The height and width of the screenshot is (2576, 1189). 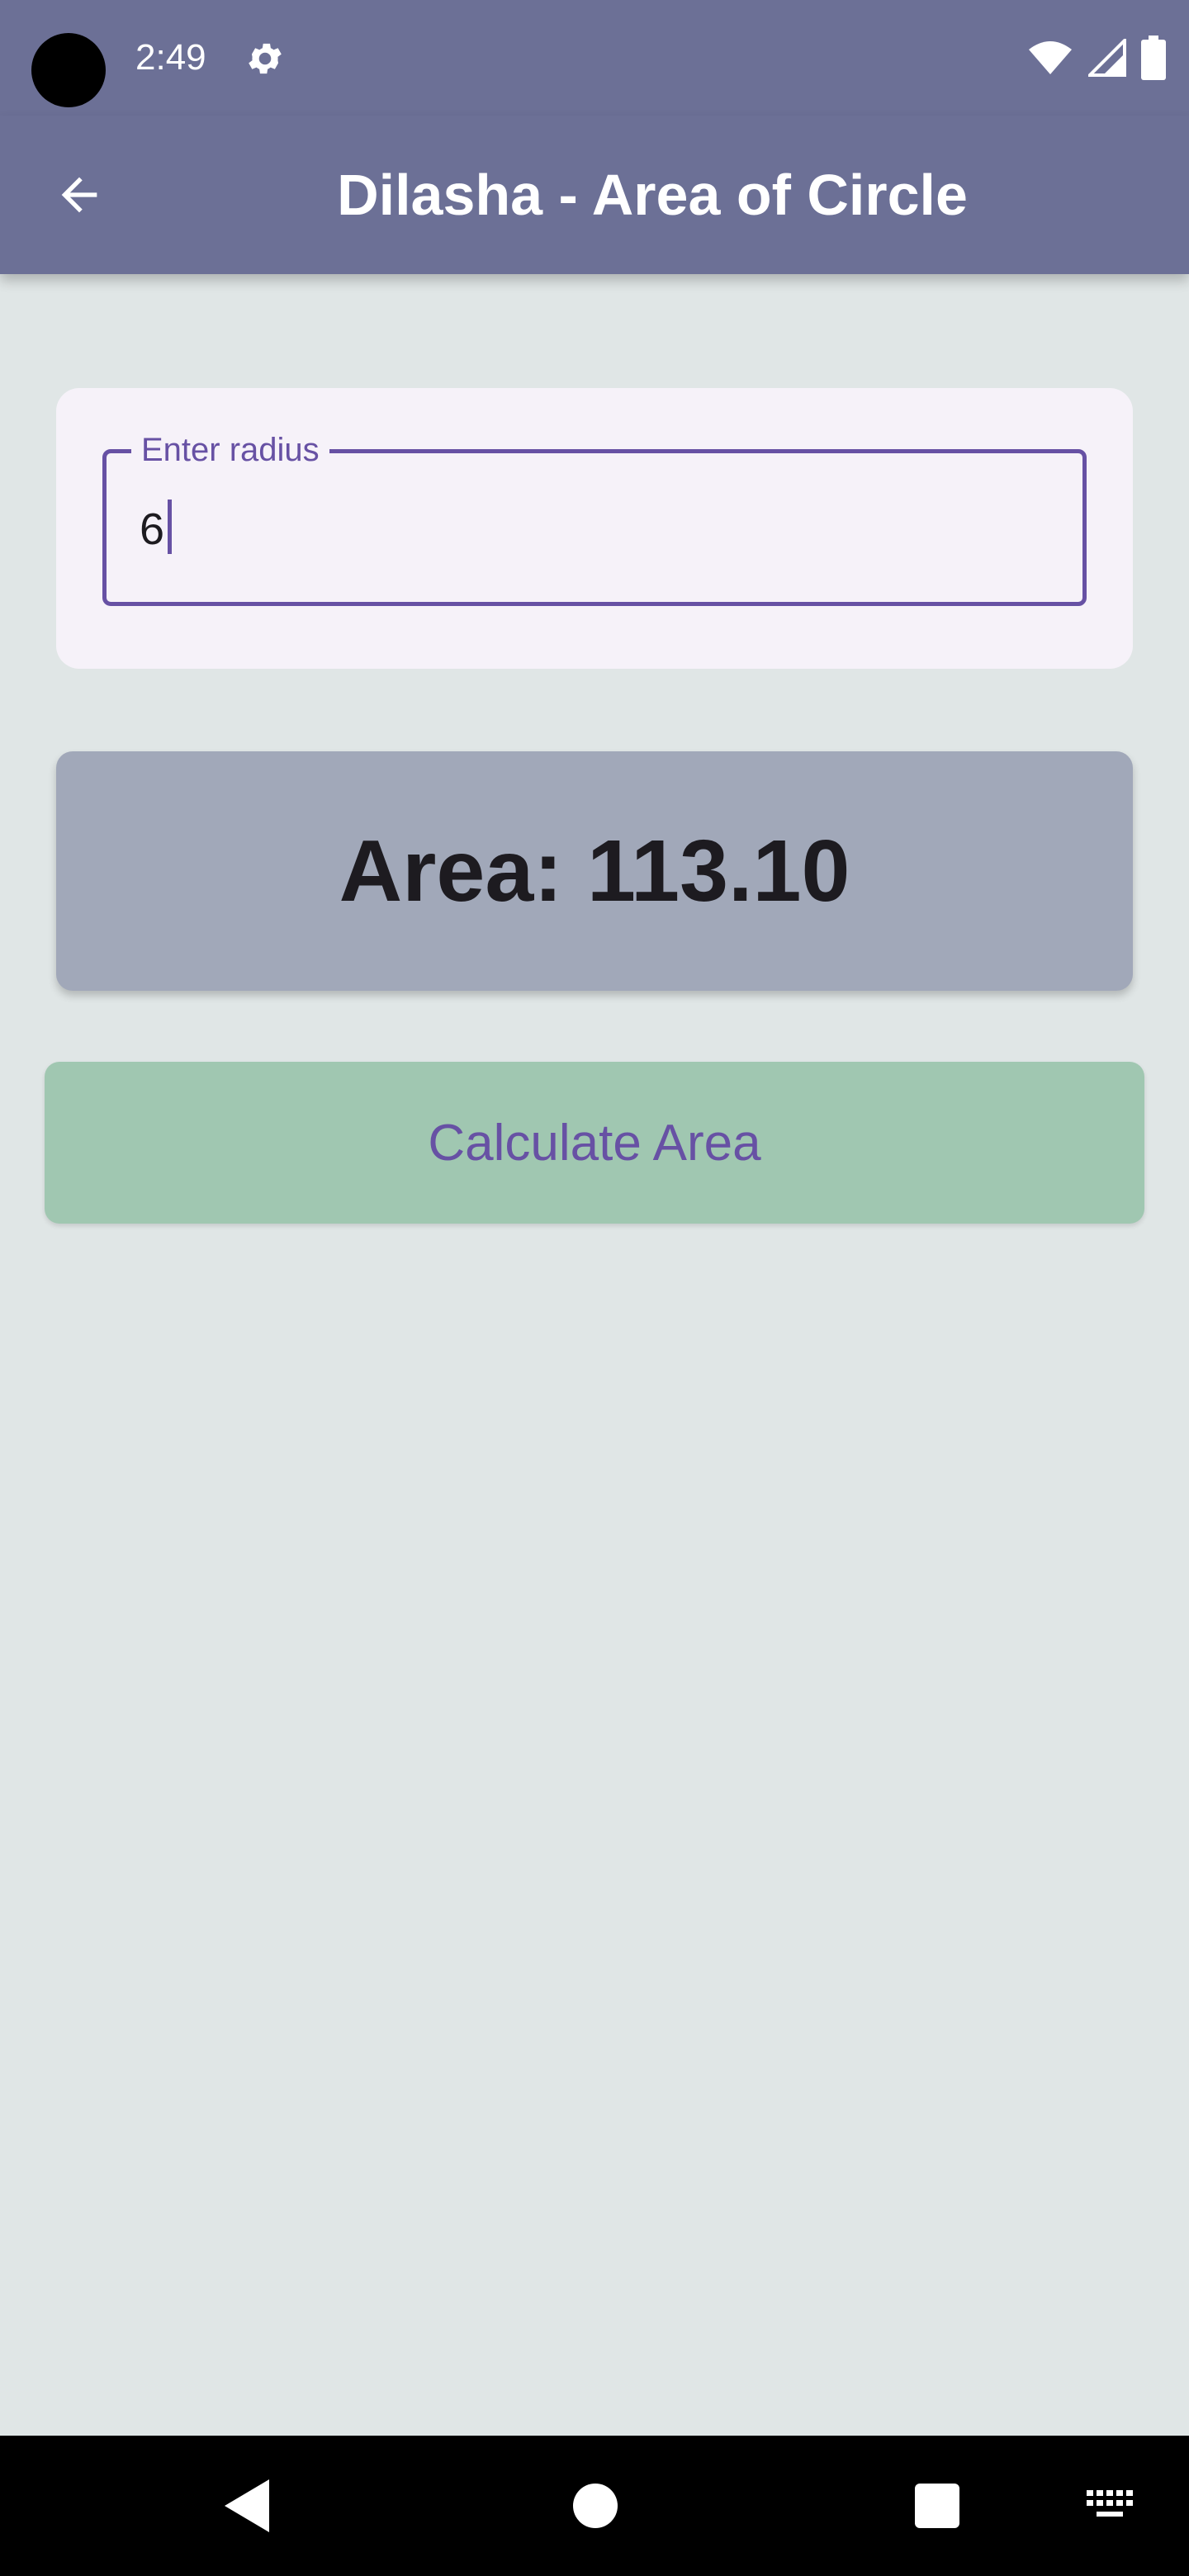 What do you see at coordinates (594, 517) in the screenshot?
I see `radius-input: Enter radius 6` at bounding box center [594, 517].